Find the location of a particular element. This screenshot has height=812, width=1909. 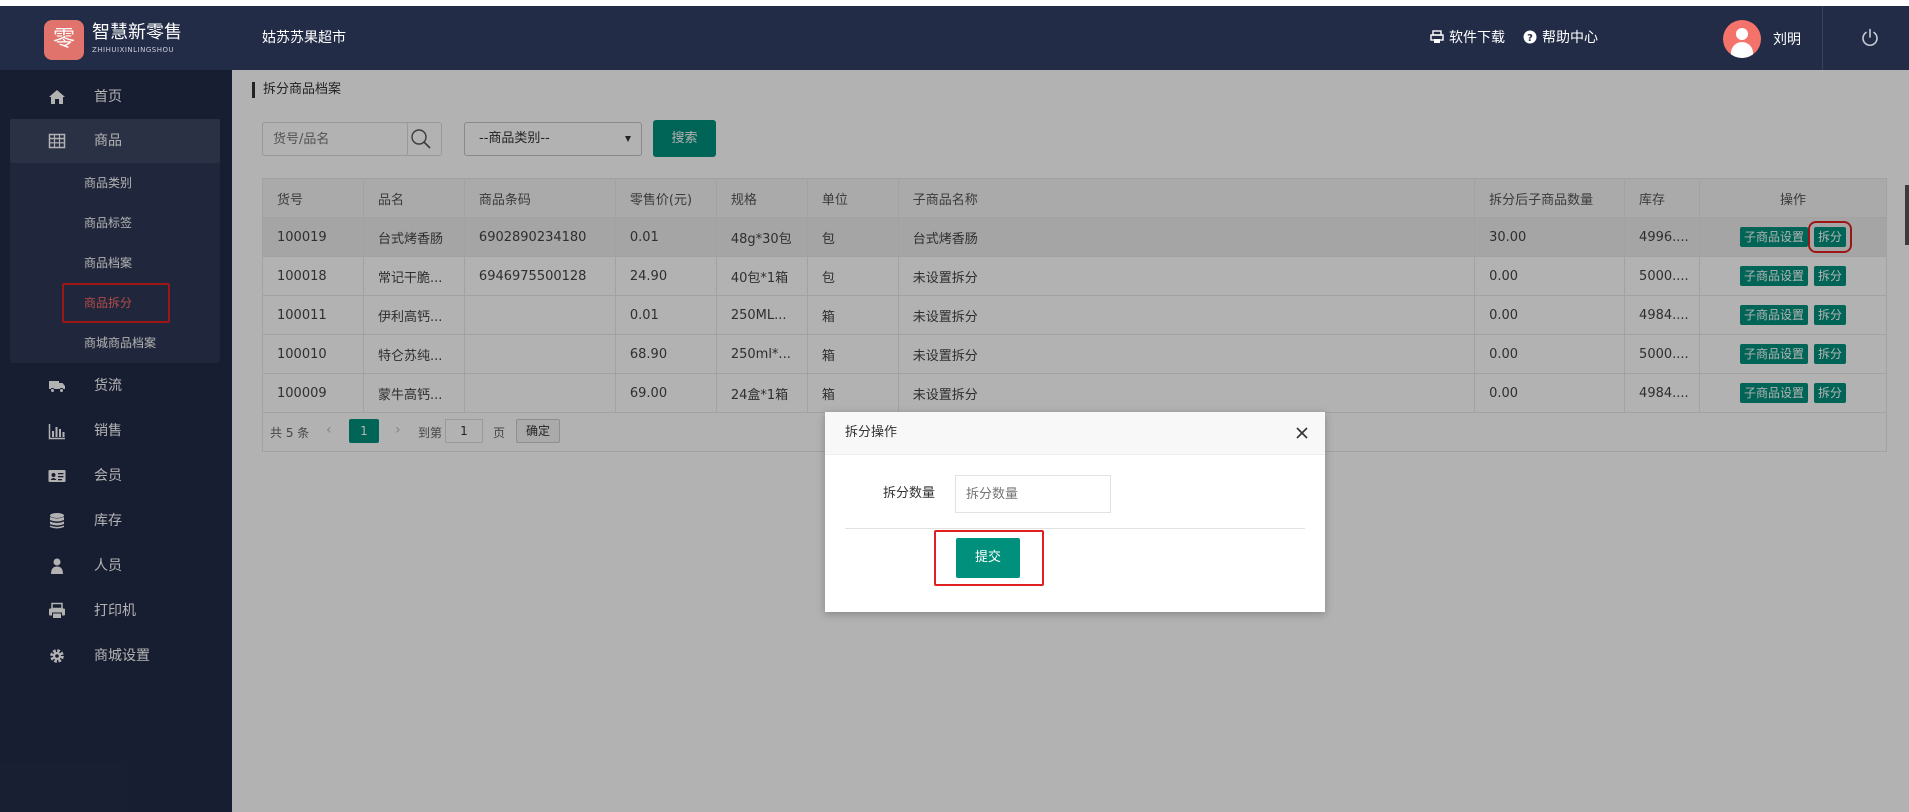

close-icon is located at coordinates (1302, 433).